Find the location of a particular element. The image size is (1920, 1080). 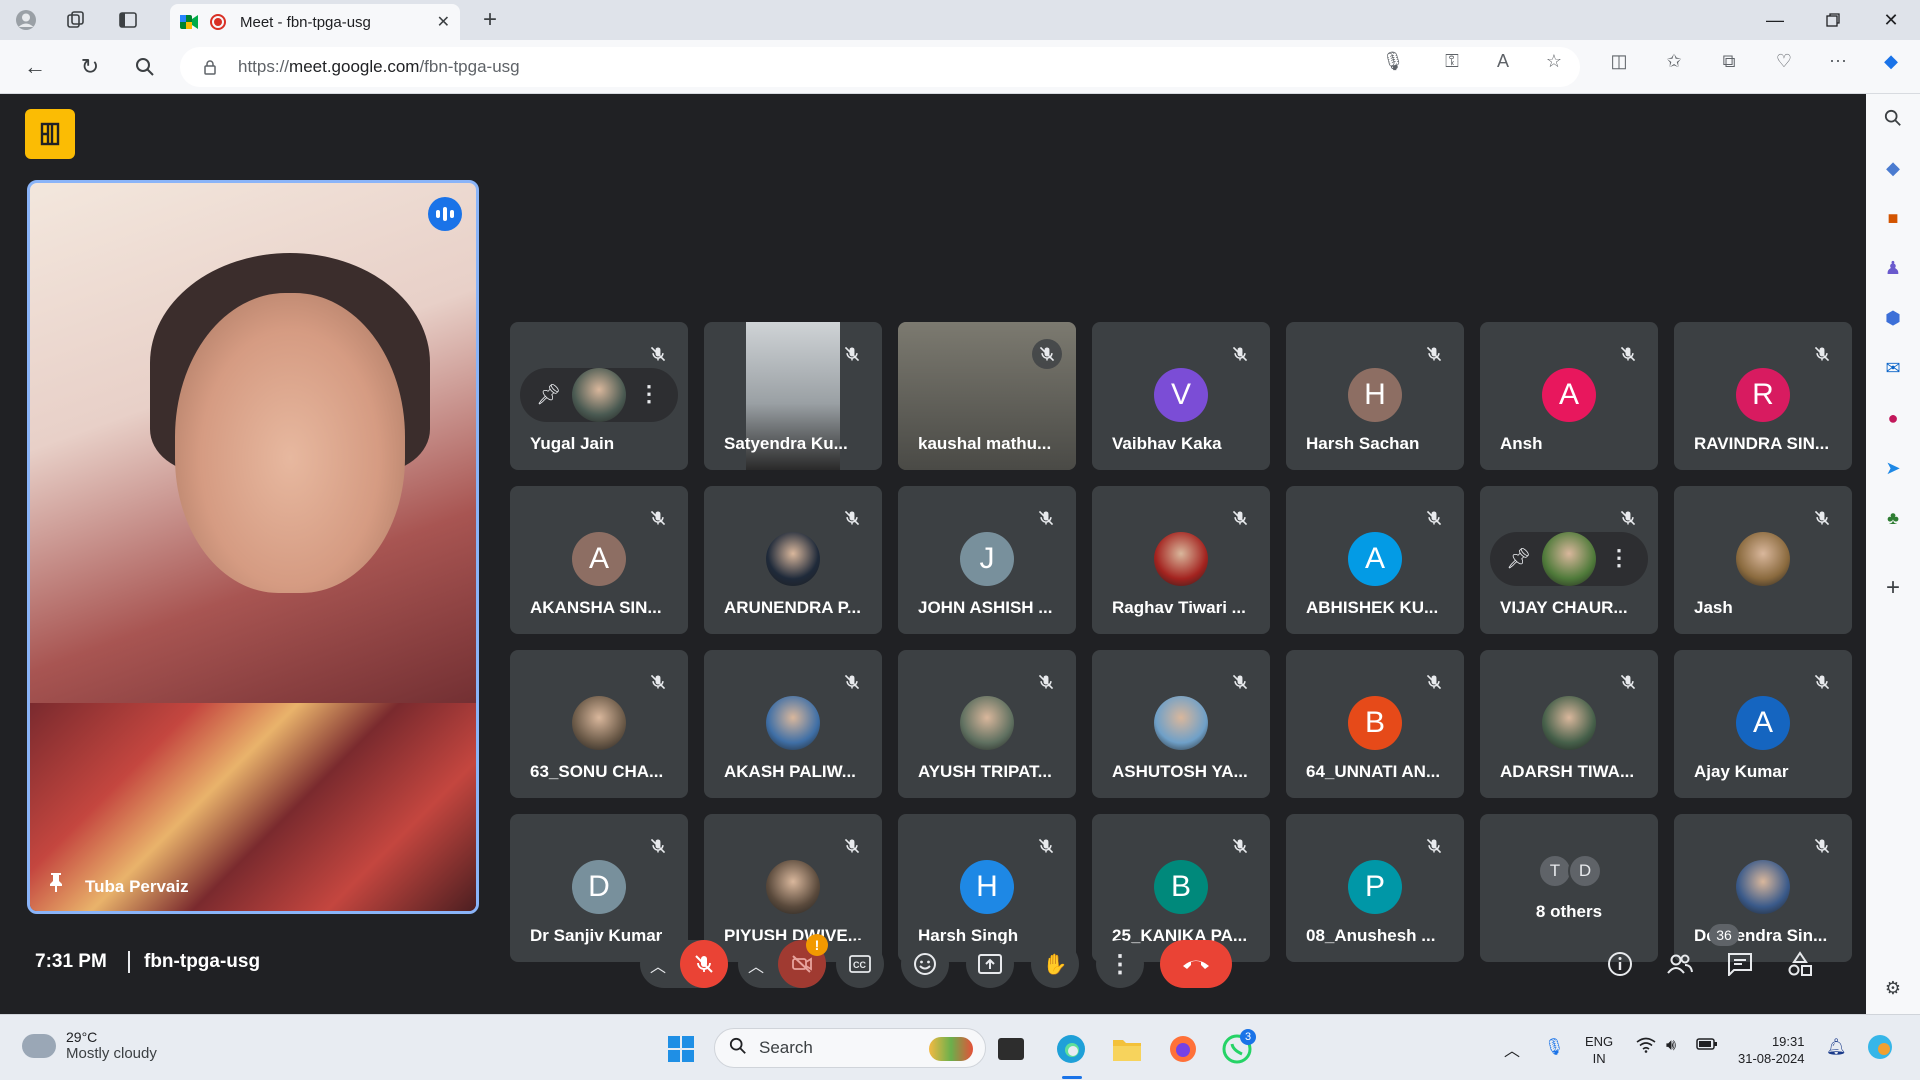

back-icon: ← is located at coordinates (35, 67).